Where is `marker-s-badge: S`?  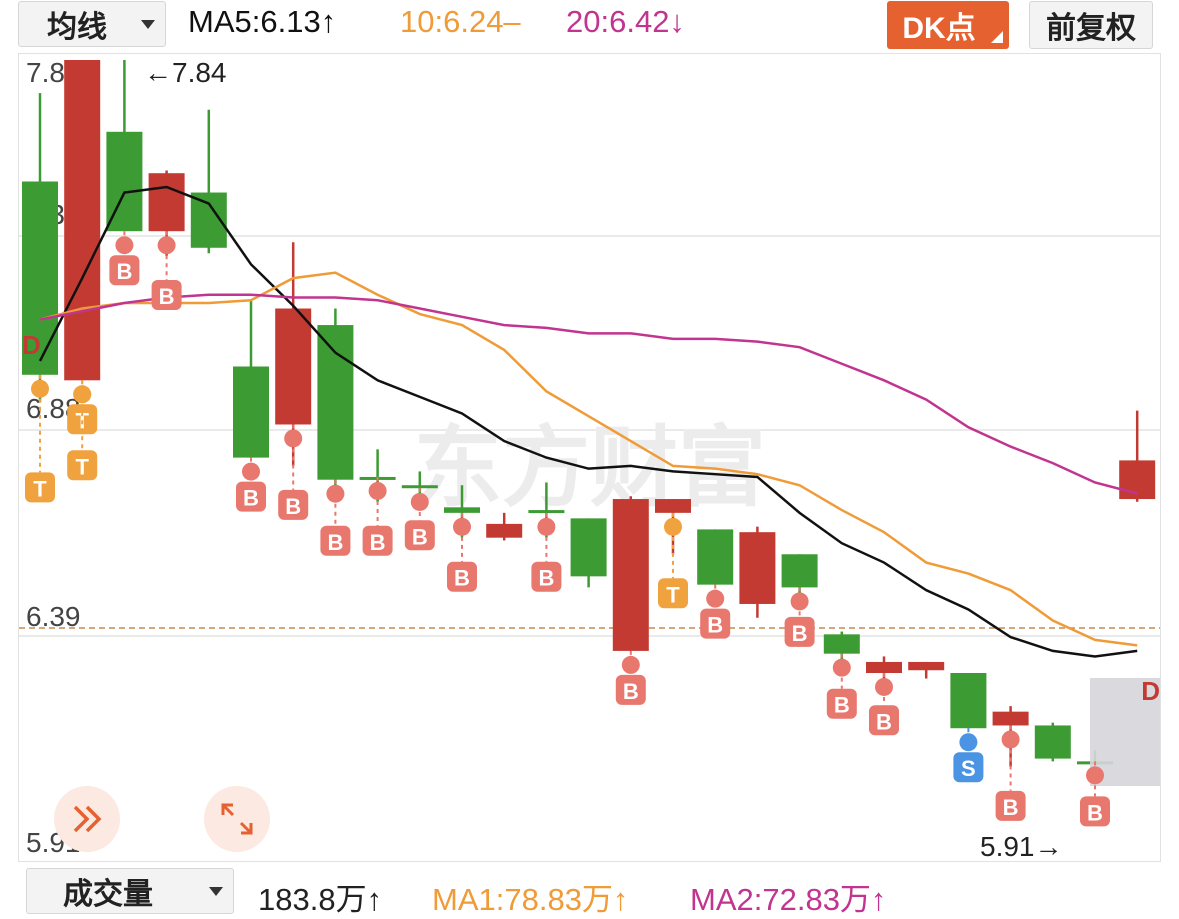 marker-s-badge: S is located at coordinates (968, 767).